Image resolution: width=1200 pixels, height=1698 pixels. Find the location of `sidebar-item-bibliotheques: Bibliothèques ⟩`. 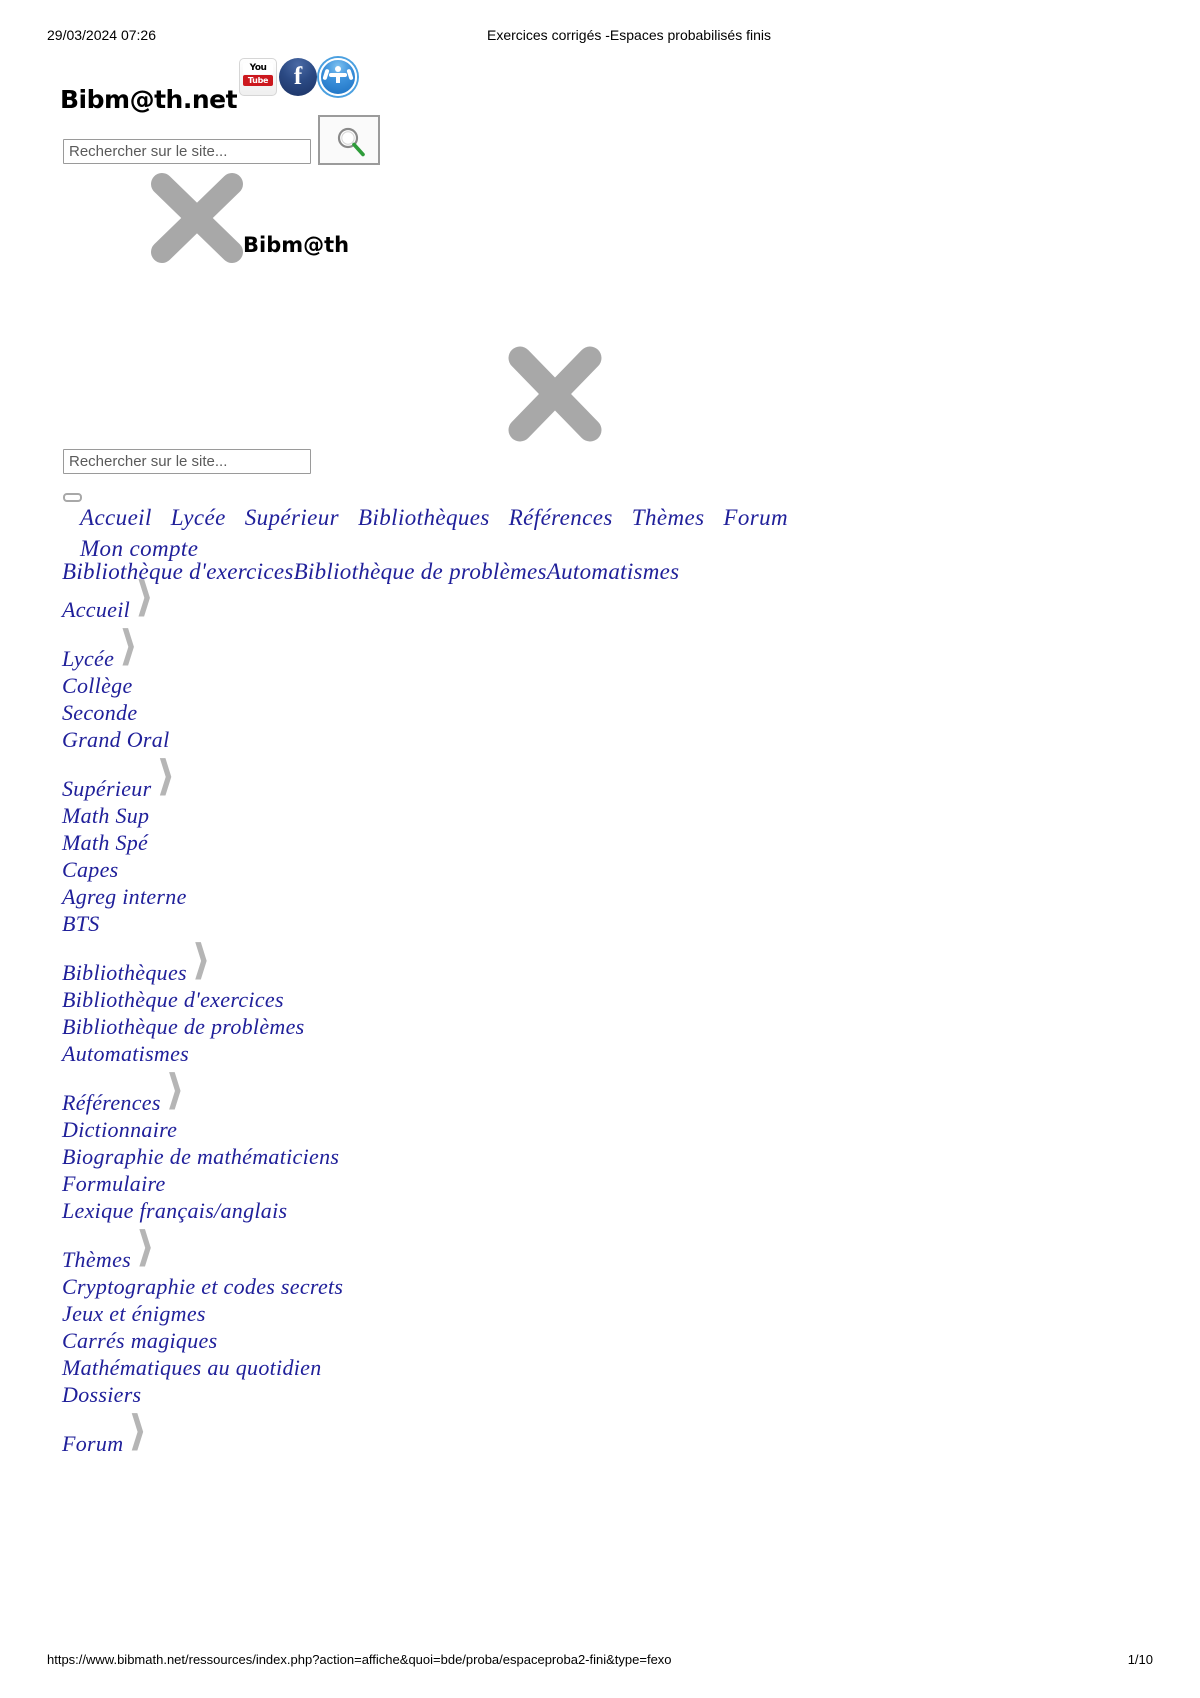

sidebar-item-bibliotheques: Bibliothèques ⟩ is located at coordinates (136, 962).